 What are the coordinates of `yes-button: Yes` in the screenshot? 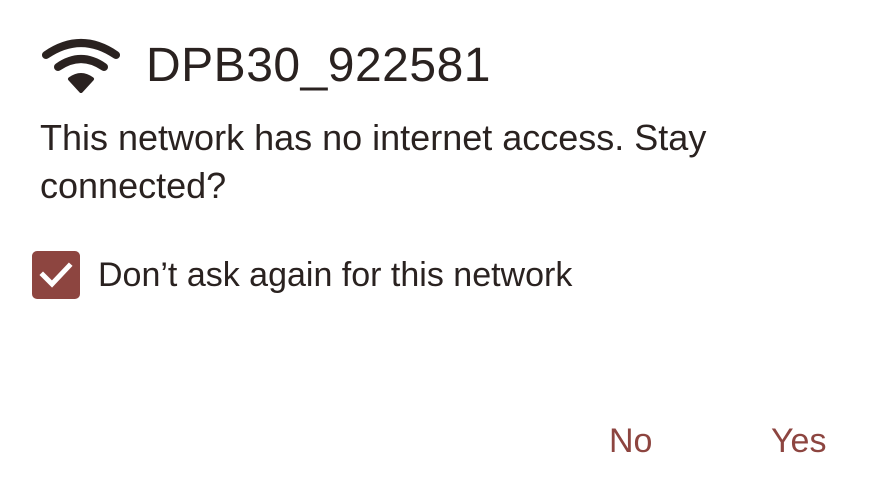 It's located at (798, 441).